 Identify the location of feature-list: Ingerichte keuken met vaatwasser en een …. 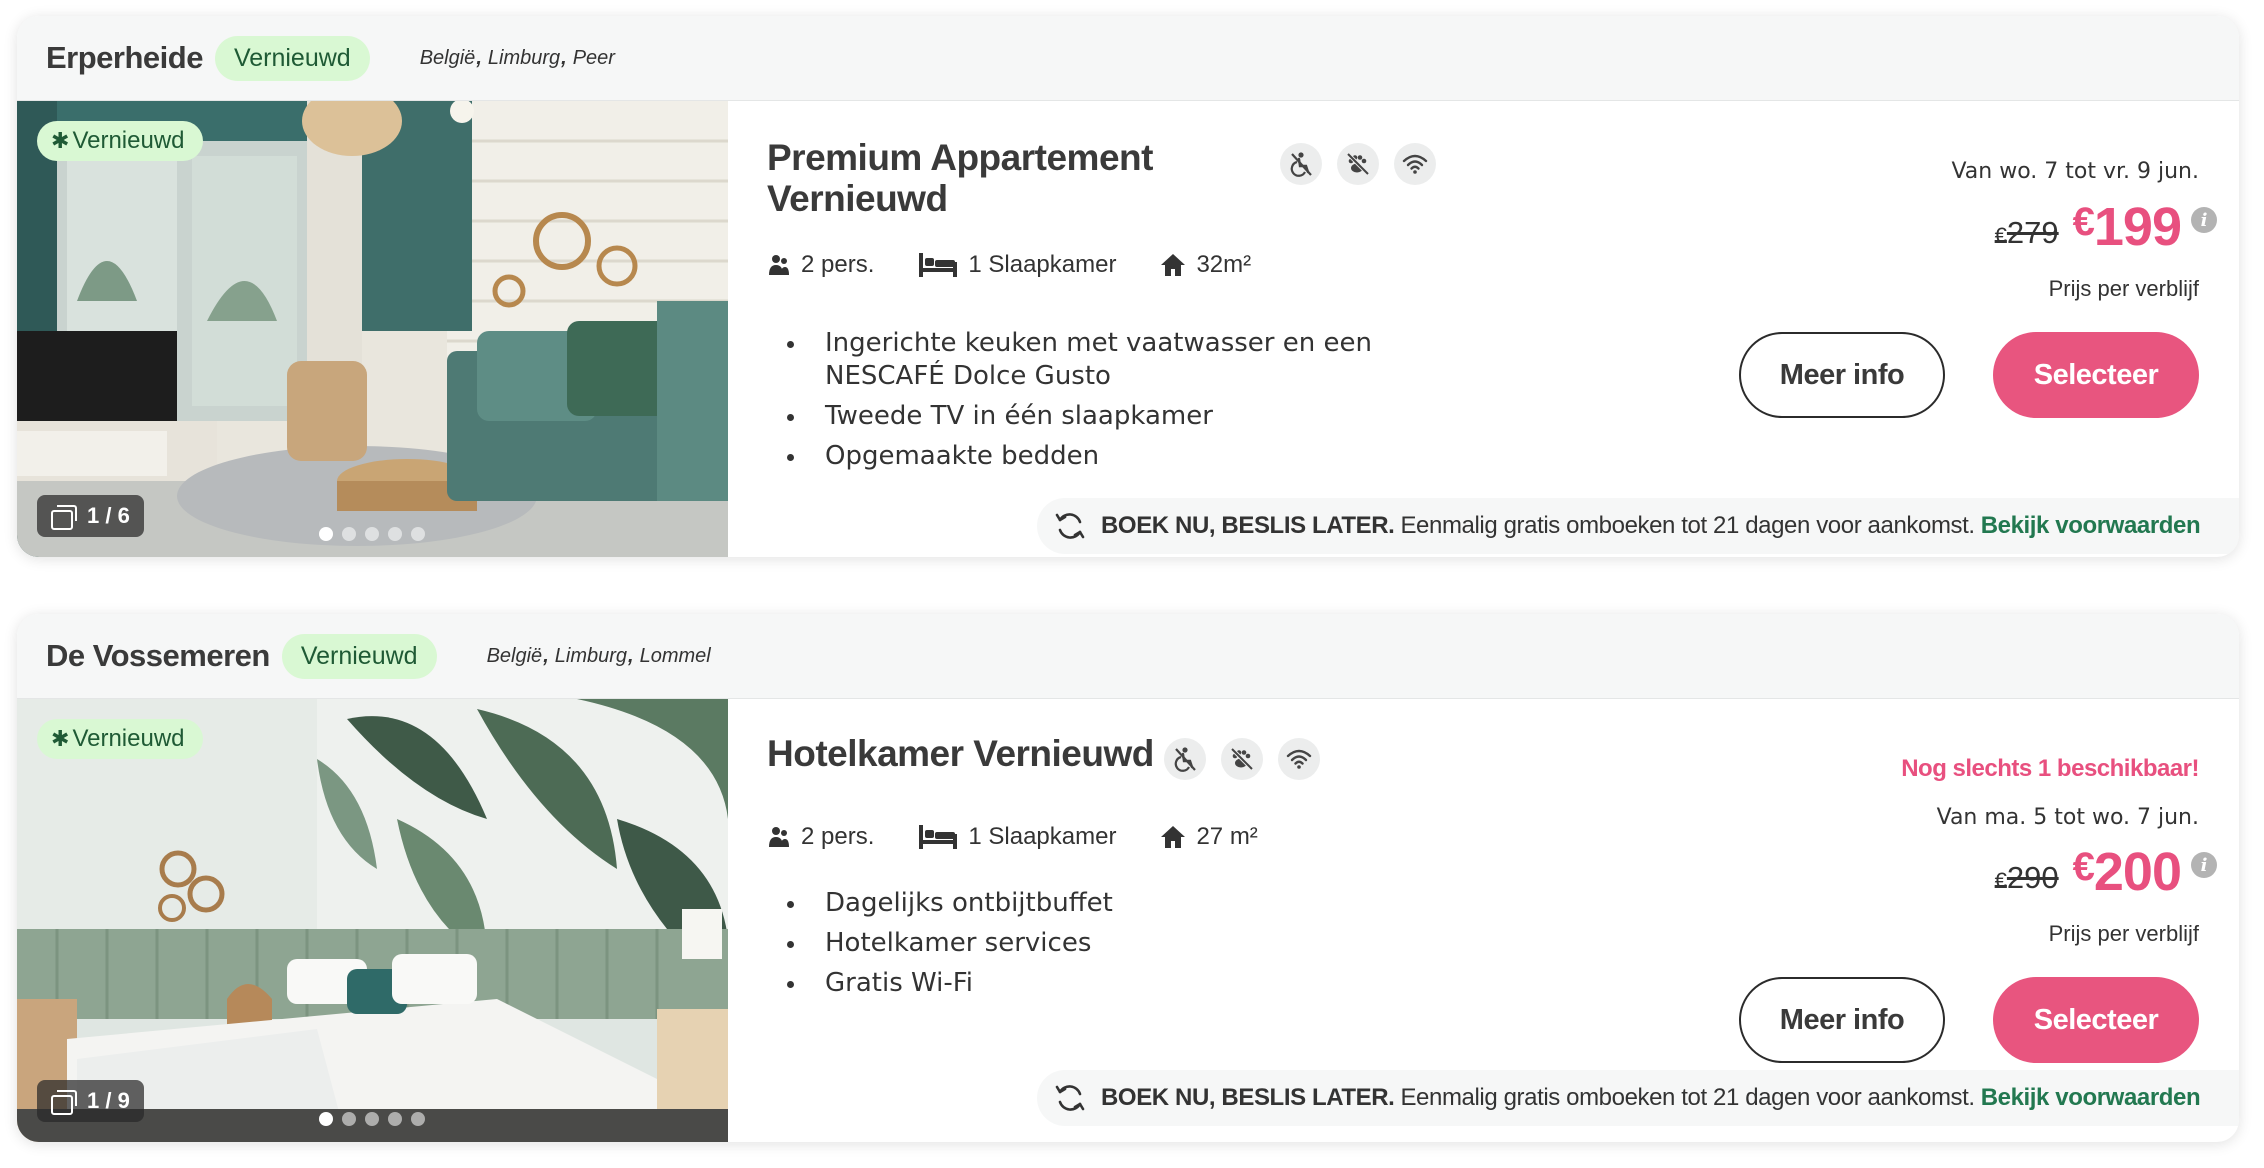
(1097, 403).